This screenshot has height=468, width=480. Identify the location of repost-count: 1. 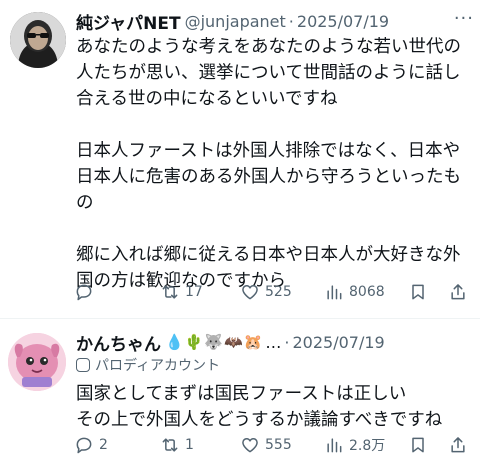
(189, 445).